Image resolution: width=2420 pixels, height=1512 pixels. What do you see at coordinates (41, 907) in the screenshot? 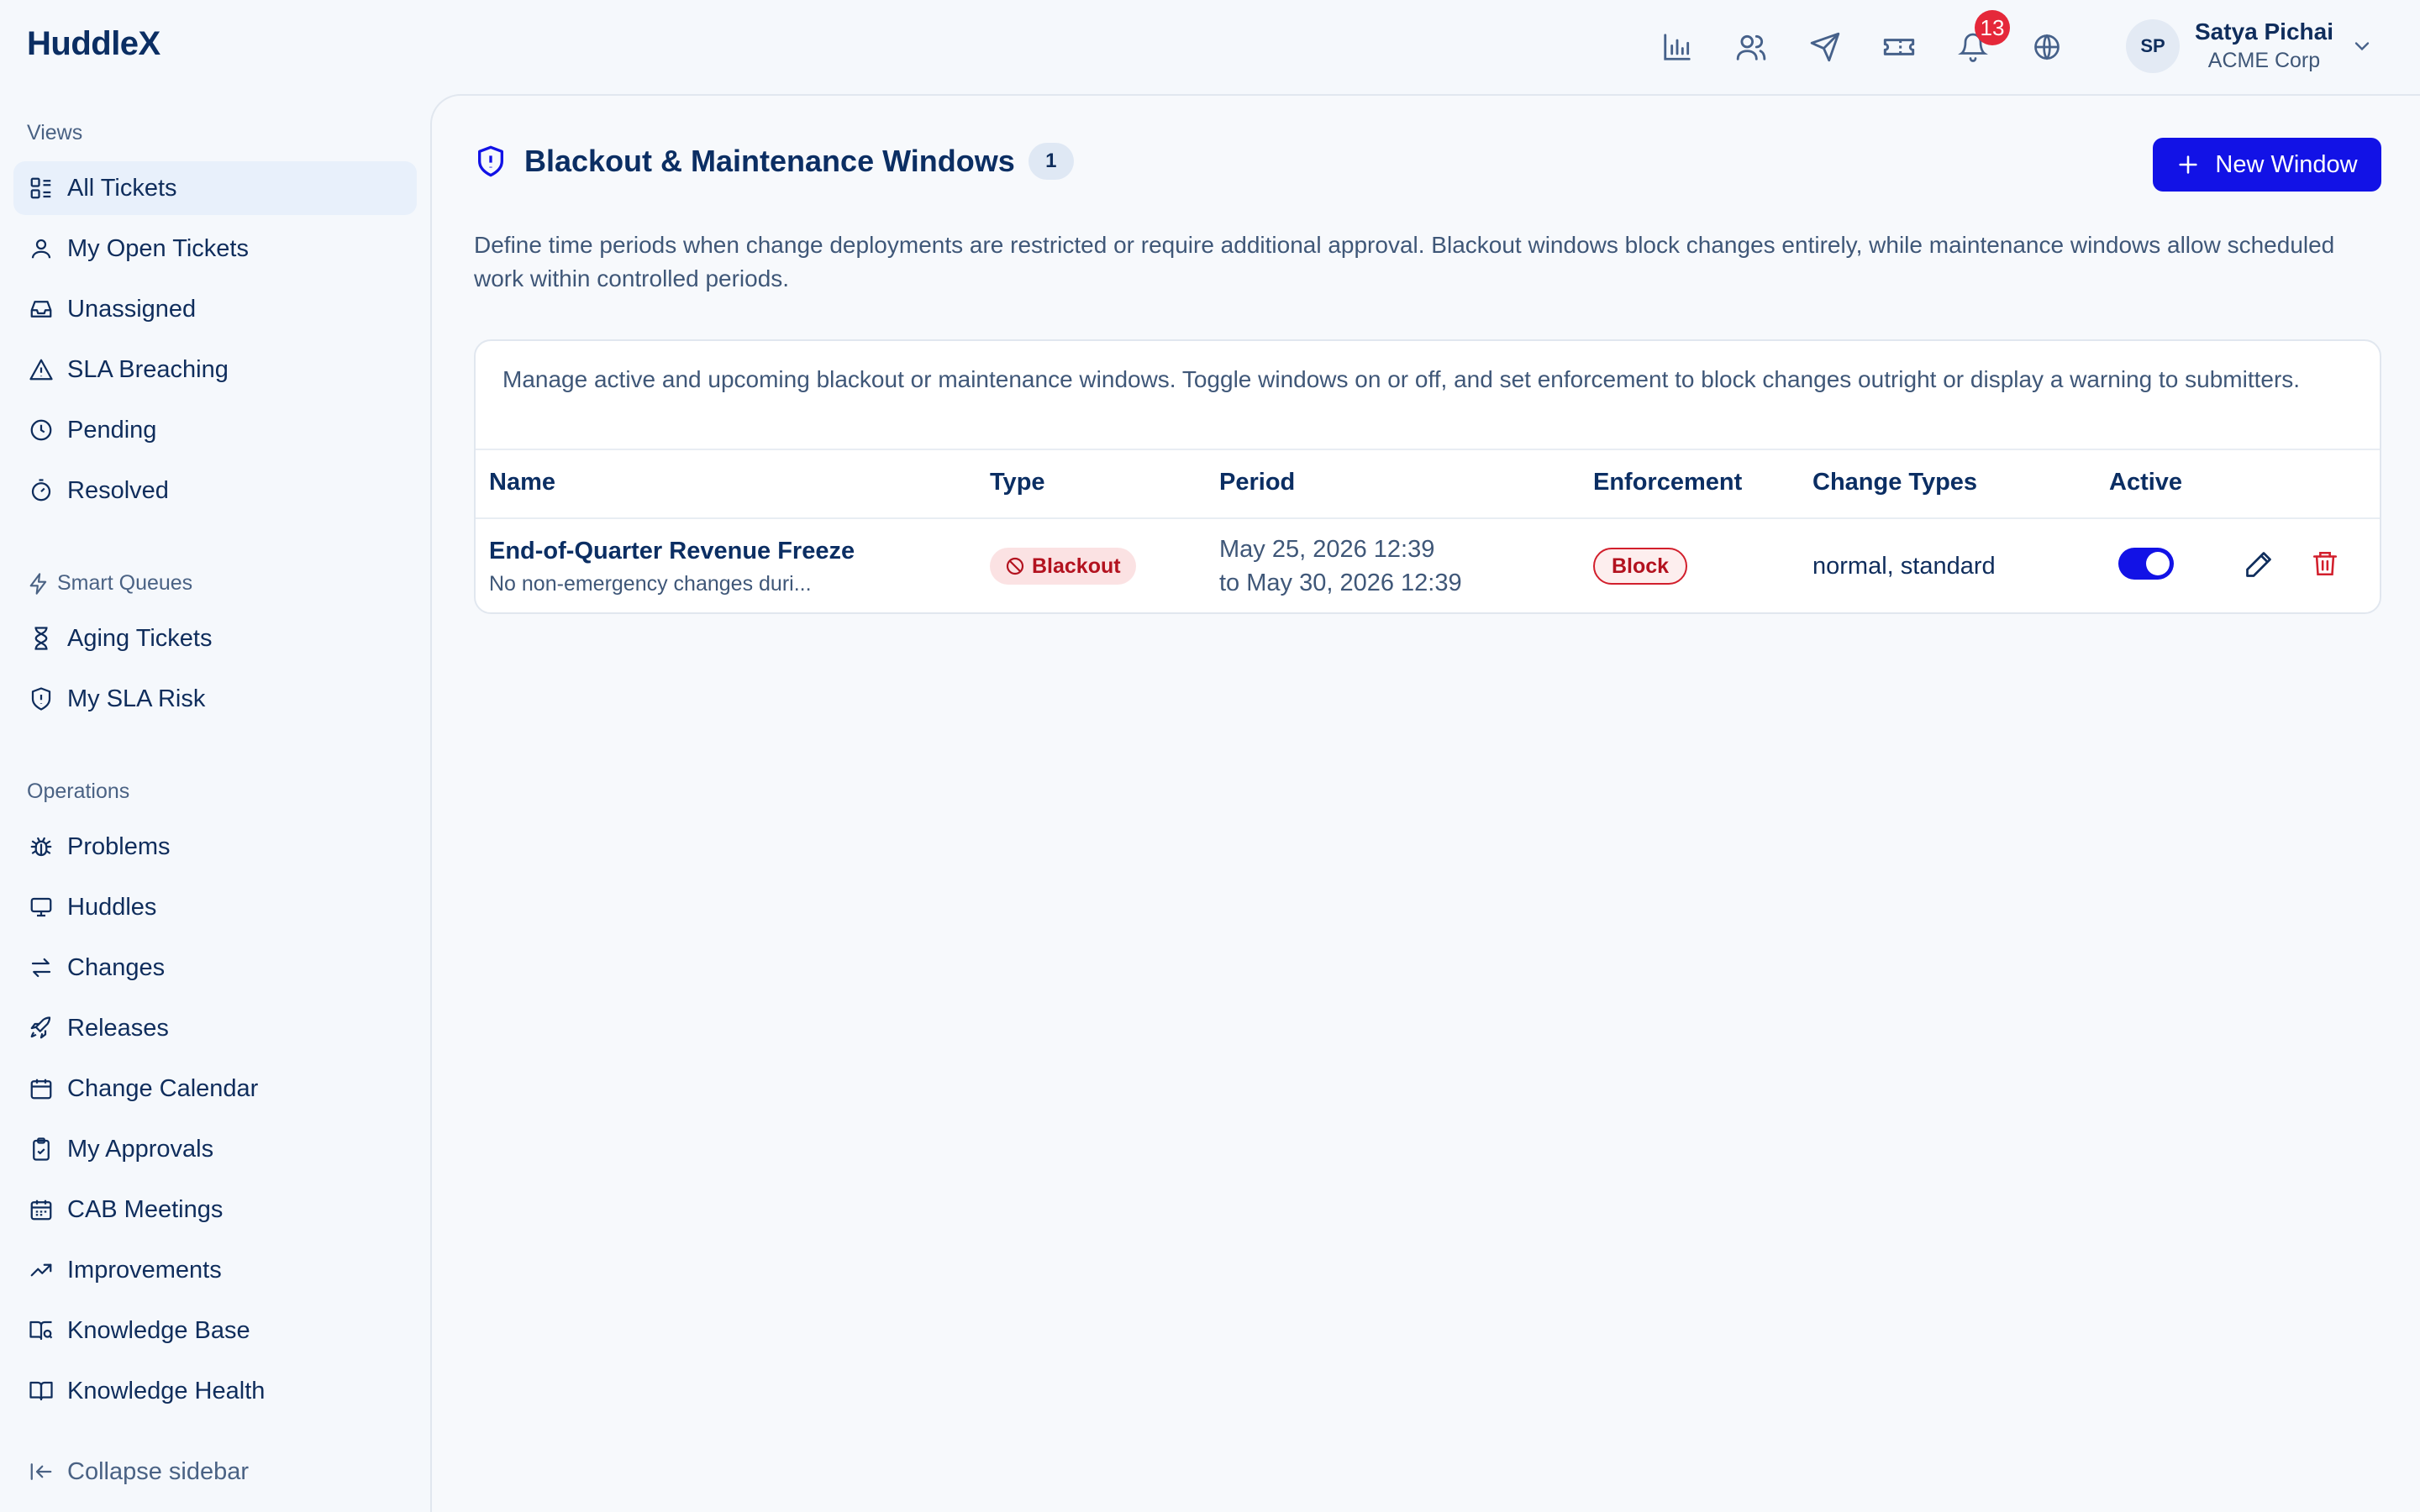
I see `monitor-icon` at bounding box center [41, 907].